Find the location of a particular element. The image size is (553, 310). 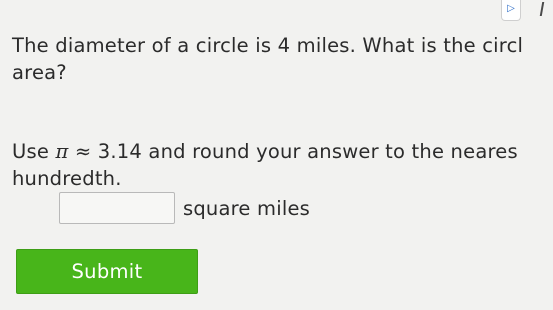

answer-input is located at coordinates (117, 208).